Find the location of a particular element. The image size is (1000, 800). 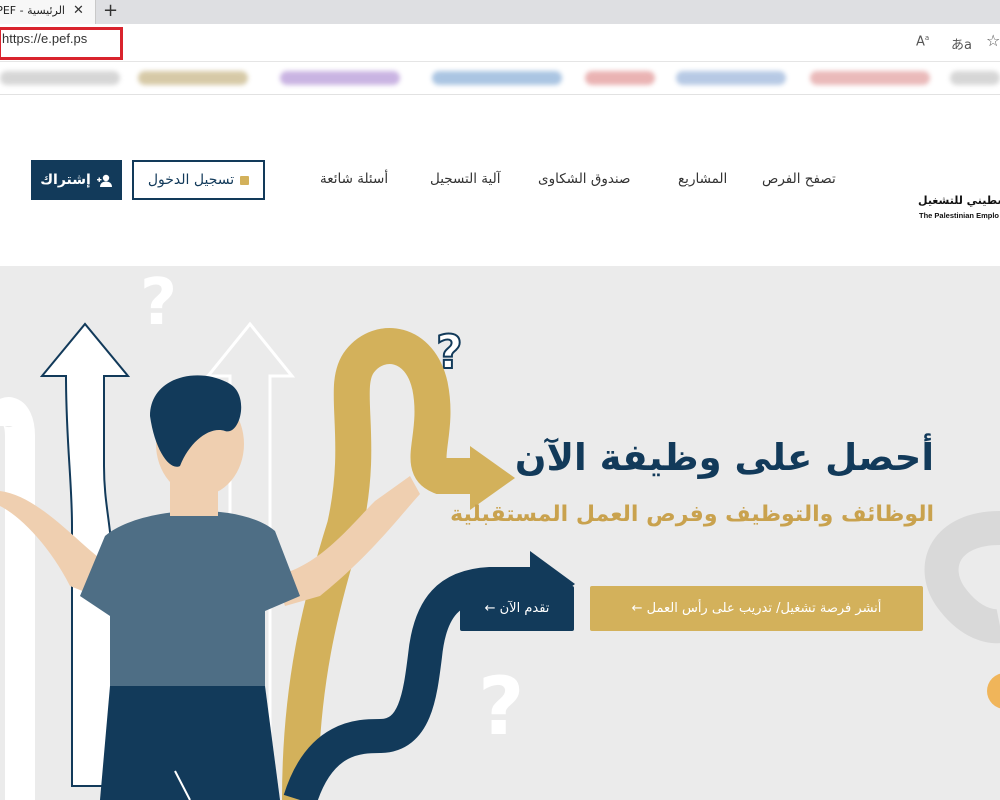

browser-tab-strip: الرئيسية - PEF ✕ + is located at coordinates (500, 12).